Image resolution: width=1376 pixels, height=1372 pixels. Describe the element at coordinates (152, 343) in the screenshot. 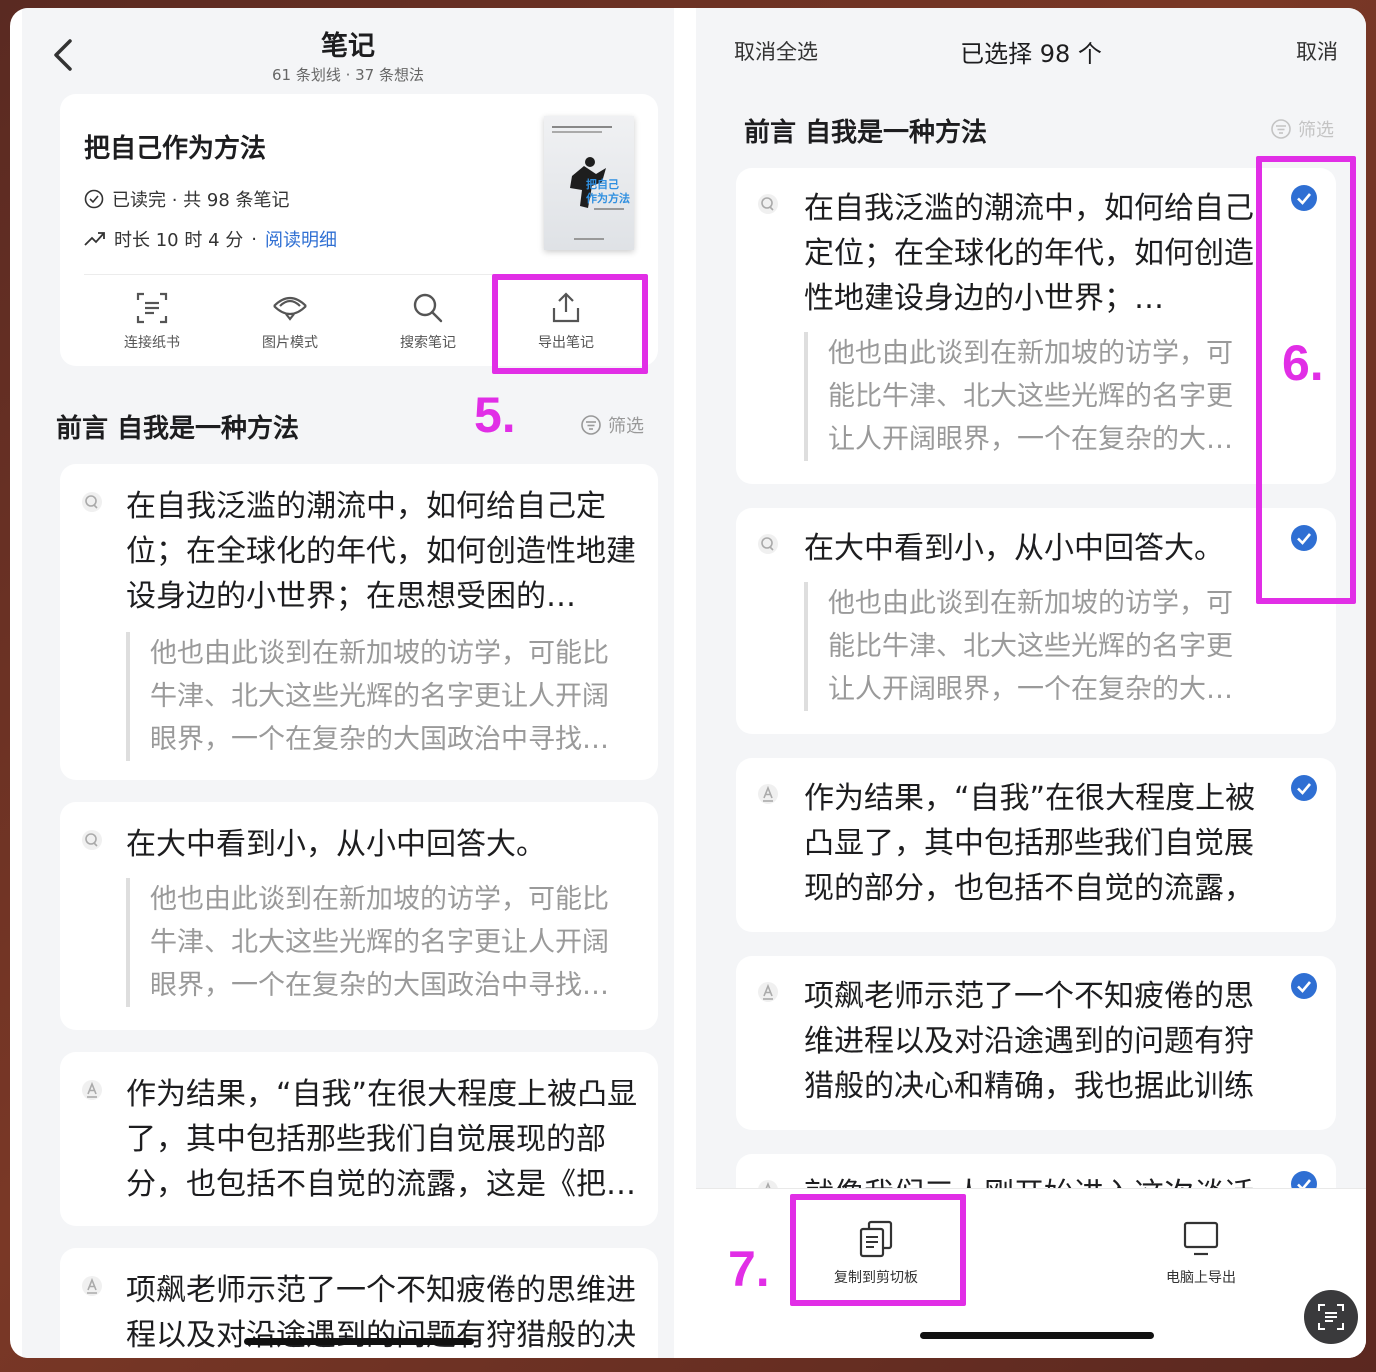

I see `connect-paper-book-label: 连接纸书` at that location.